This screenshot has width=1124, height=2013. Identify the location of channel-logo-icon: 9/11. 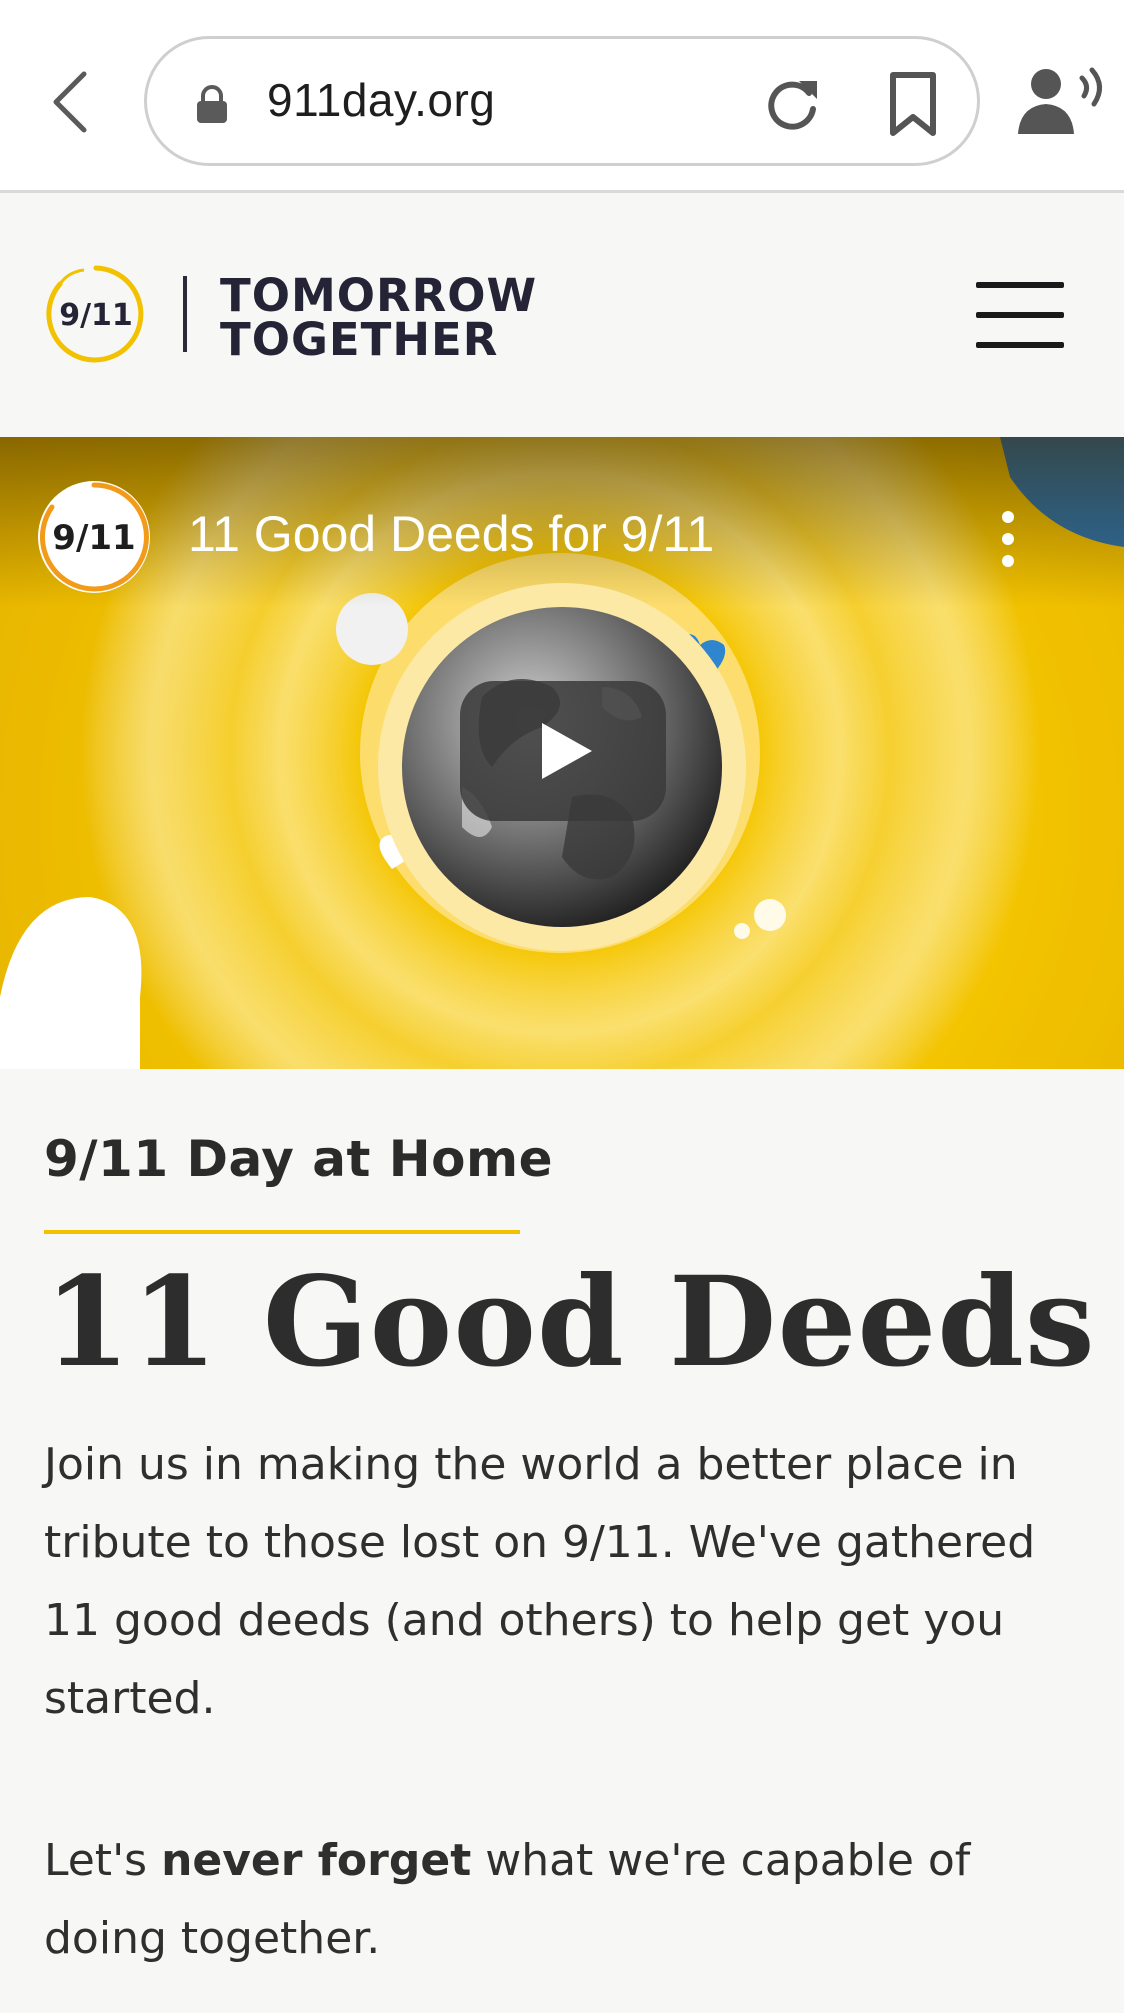
(94, 537).